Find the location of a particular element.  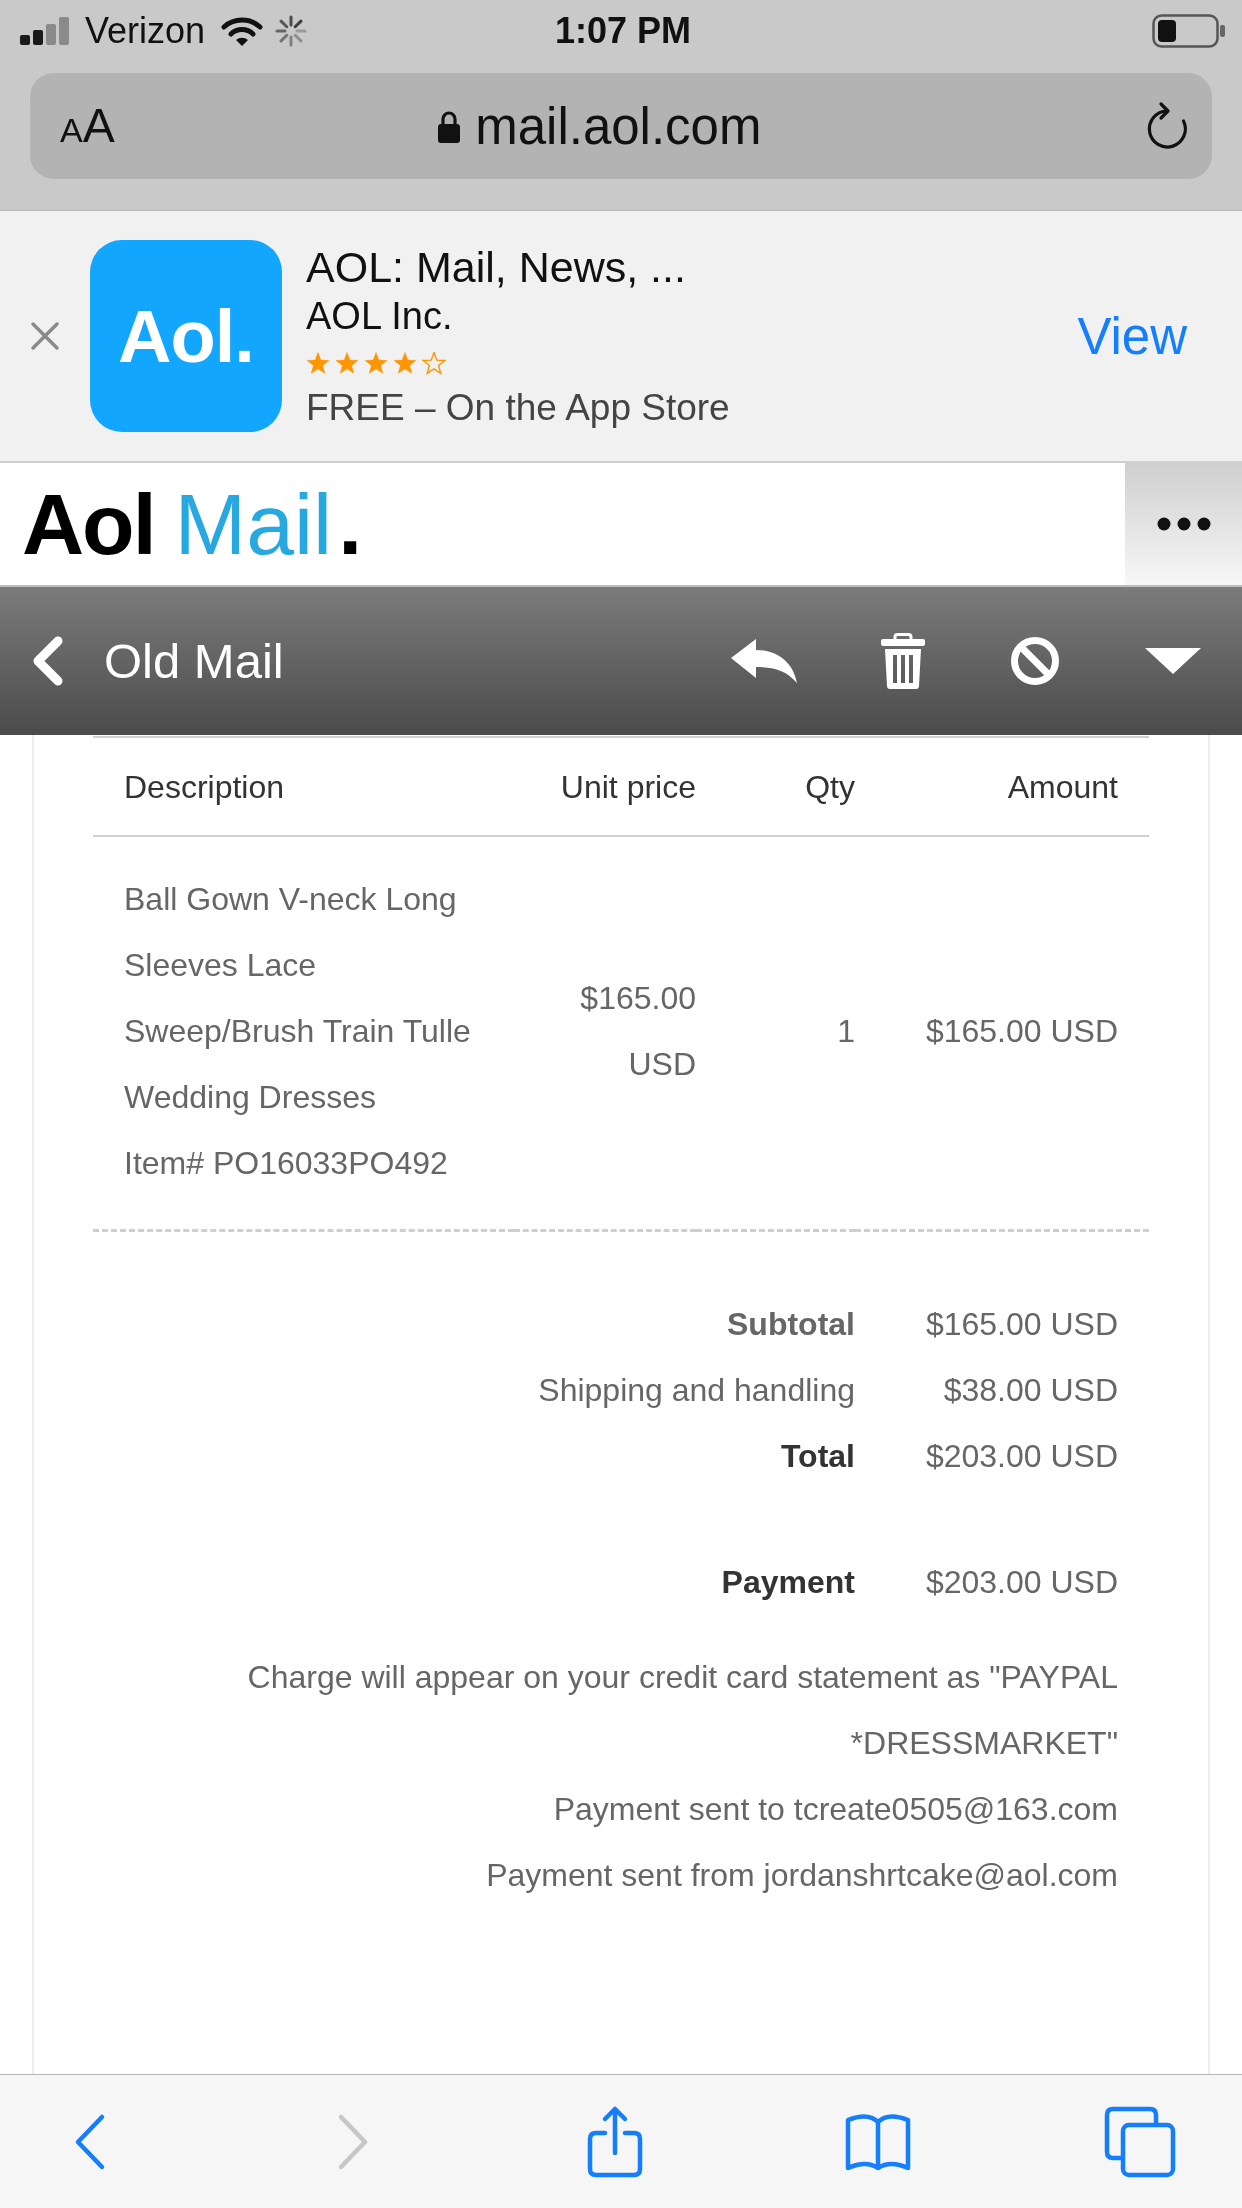

payment-label: Payment is located at coordinates (788, 1582).